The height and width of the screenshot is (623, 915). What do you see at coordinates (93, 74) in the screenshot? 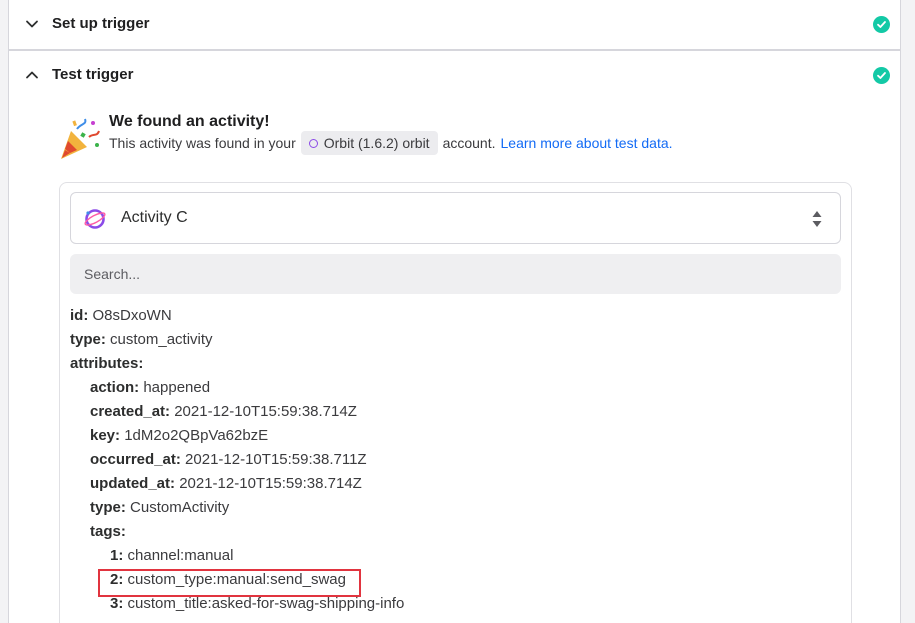
I see `test-trigger-title: Test trigger` at bounding box center [93, 74].